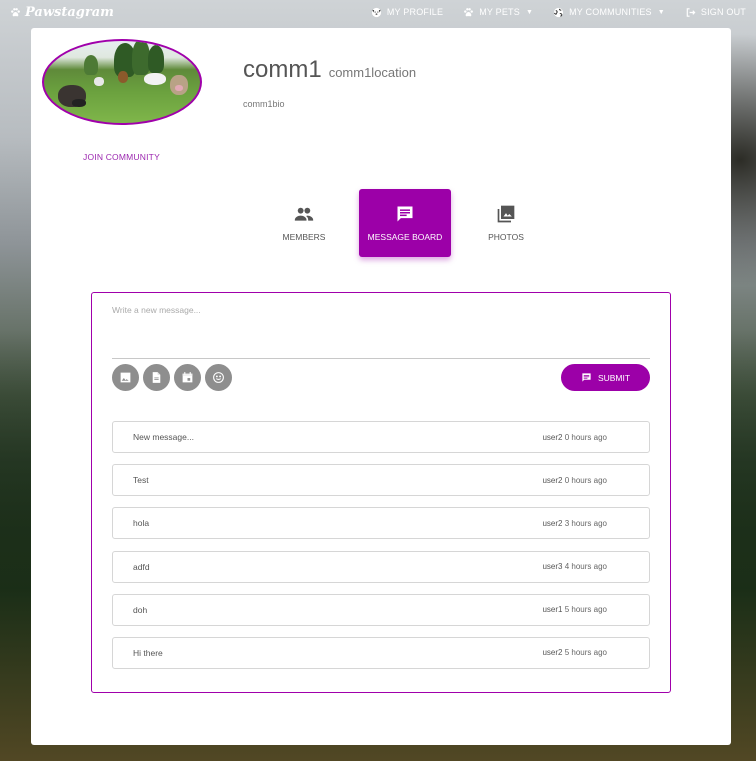  I want to click on message-time: 3 hours ago, so click(585, 523).